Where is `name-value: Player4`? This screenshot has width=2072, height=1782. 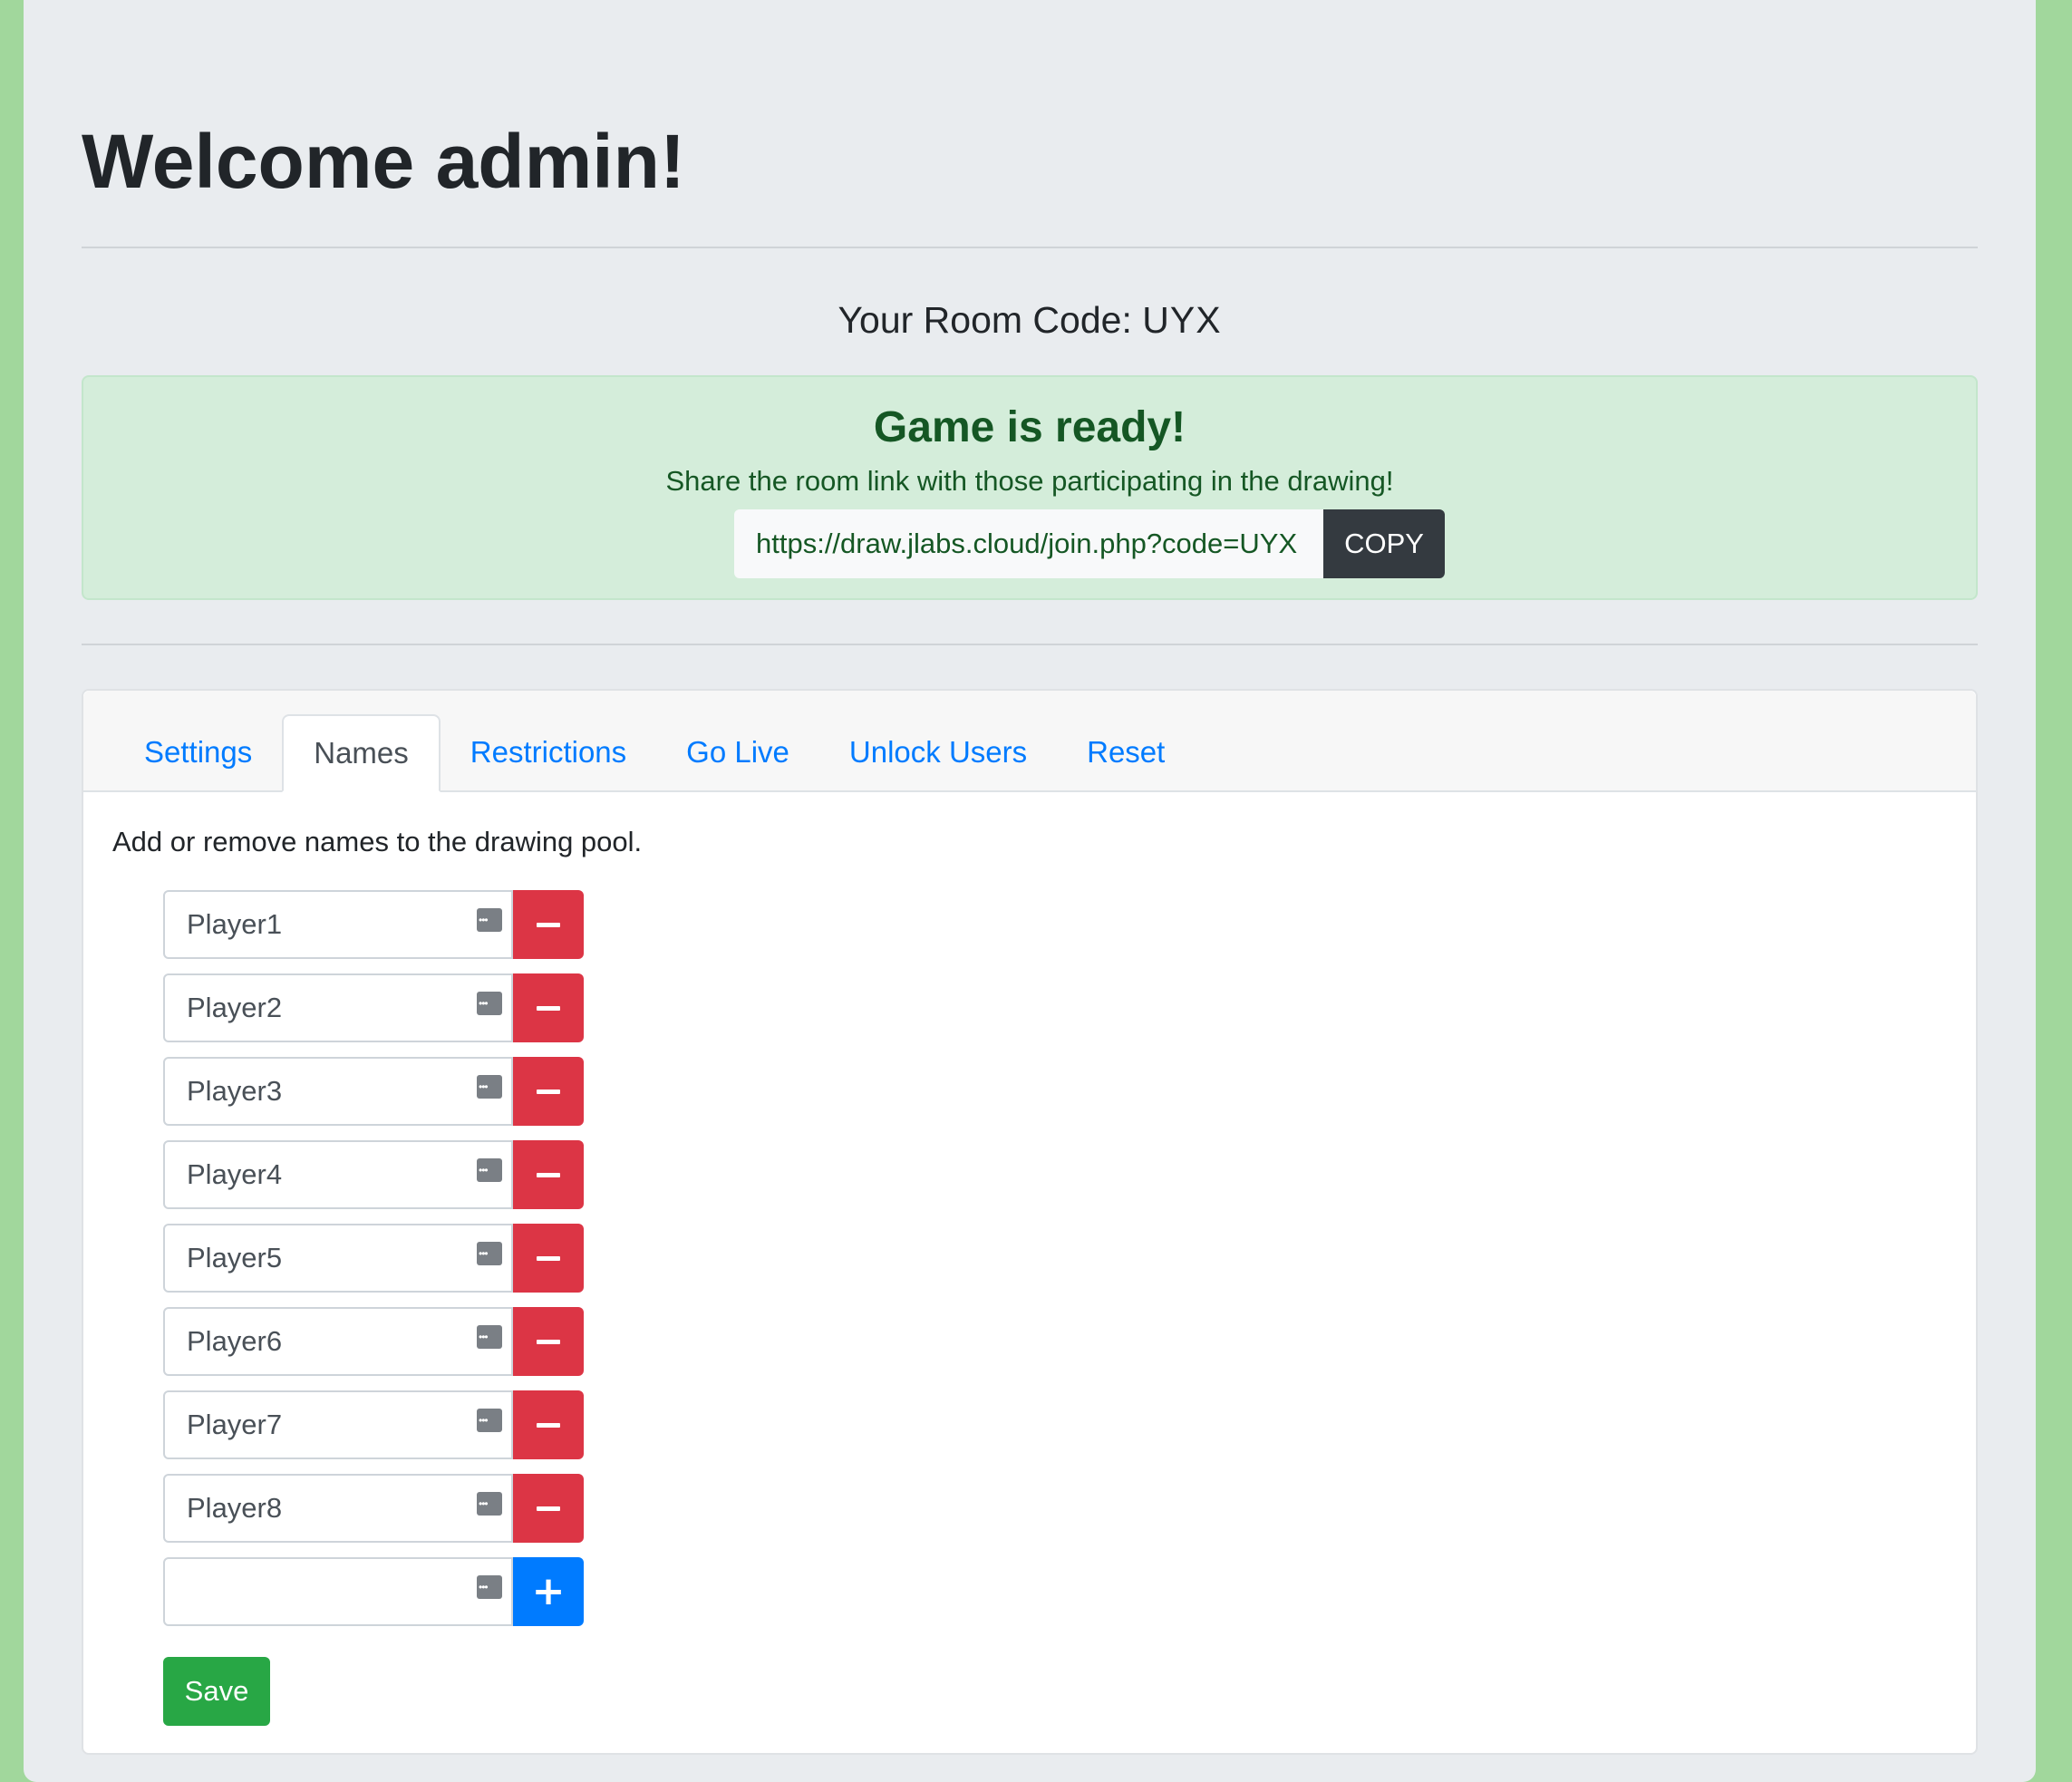
name-value: Player4 is located at coordinates (235, 1174).